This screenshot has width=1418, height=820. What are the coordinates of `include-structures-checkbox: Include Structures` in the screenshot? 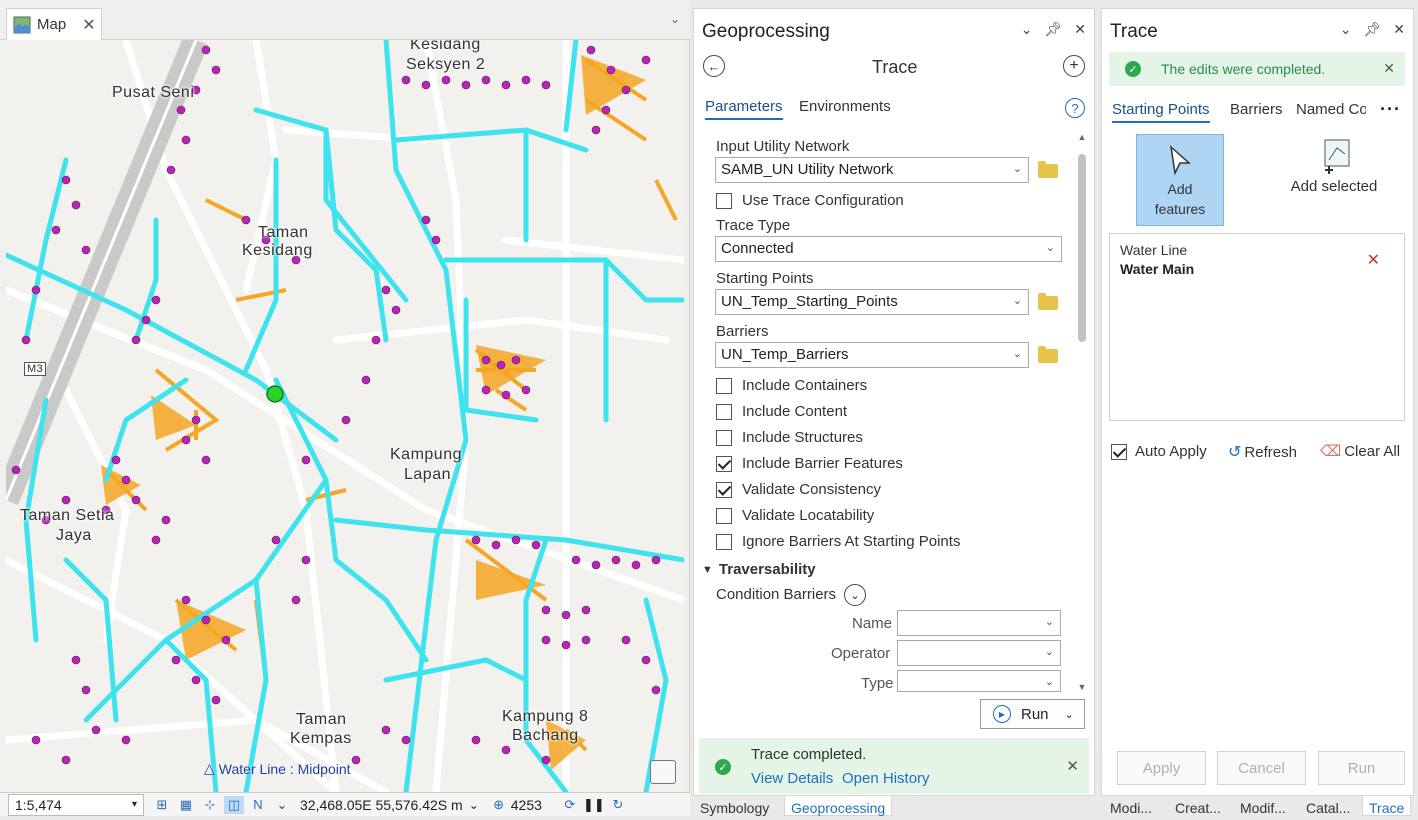 It's located at (789, 437).